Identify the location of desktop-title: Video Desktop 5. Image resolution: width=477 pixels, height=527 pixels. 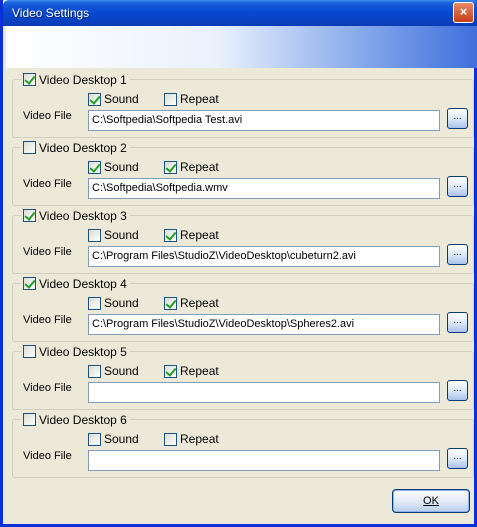
(83, 351).